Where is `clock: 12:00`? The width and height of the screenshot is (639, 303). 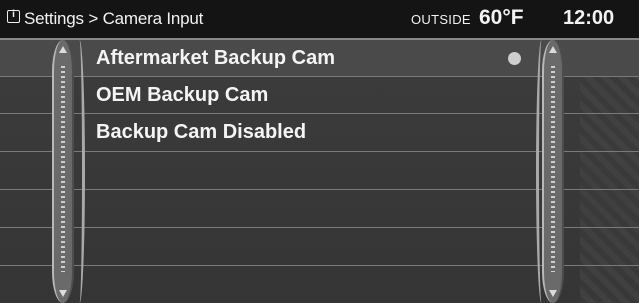 clock: 12:00 is located at coordinates (589, 18).